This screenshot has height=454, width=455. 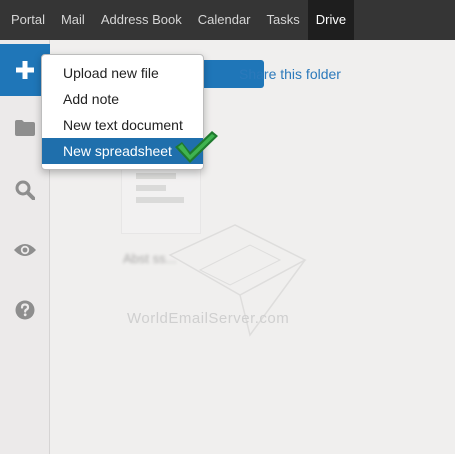 I want to click on tab-tasks: Tasks, so click(x=283, y=20).